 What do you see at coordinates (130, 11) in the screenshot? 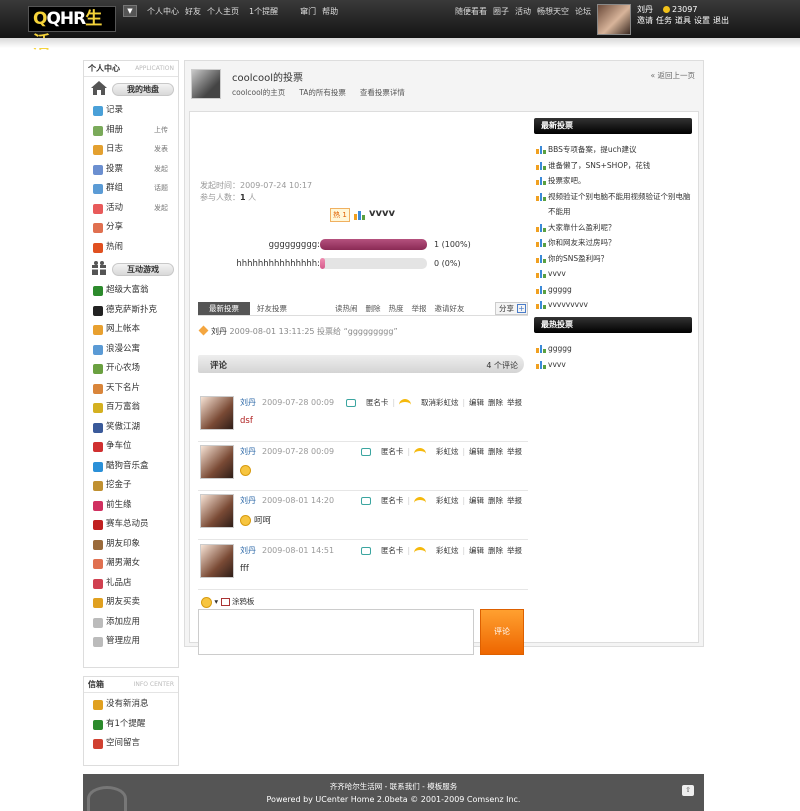
I see `app-dropdown-button: ▼` at bounding box center [130, 11].